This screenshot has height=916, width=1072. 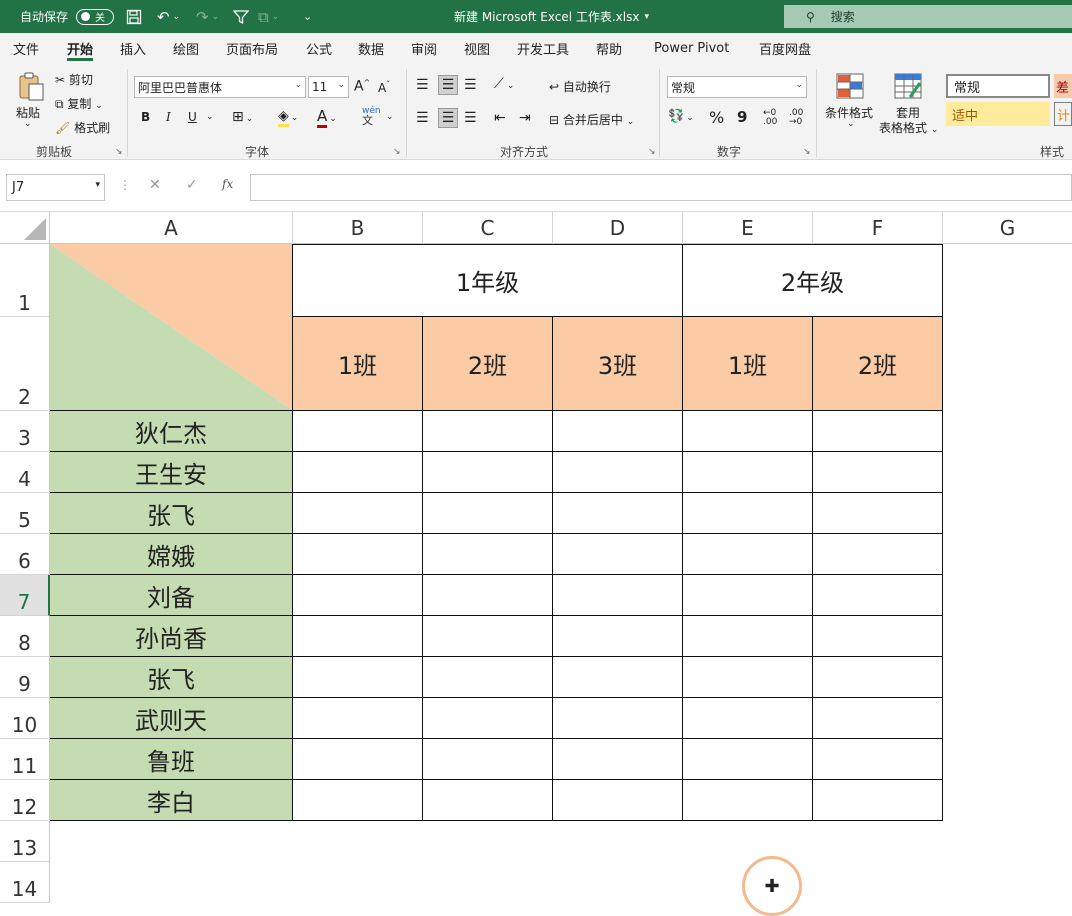 What do you see at coordinates (186, 48) in the screenshot?
I see `tab-draw: 绘图` at bounding box center [186, 48].